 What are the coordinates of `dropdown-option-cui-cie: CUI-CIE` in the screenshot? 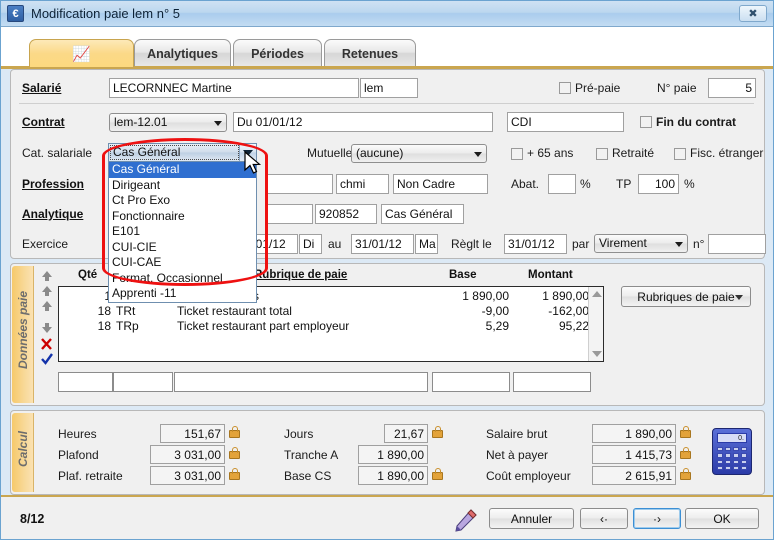 It's located at (182, 248).